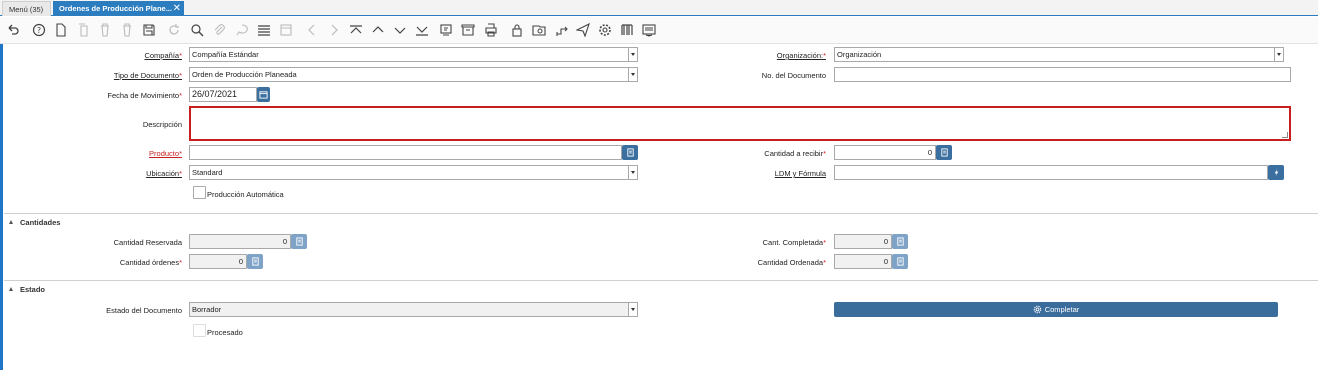 Image resolution: width=1318 pixels, height=370 pixels. I want to click on produccion-automatica-label: Producción Automática, so click(245, 194).